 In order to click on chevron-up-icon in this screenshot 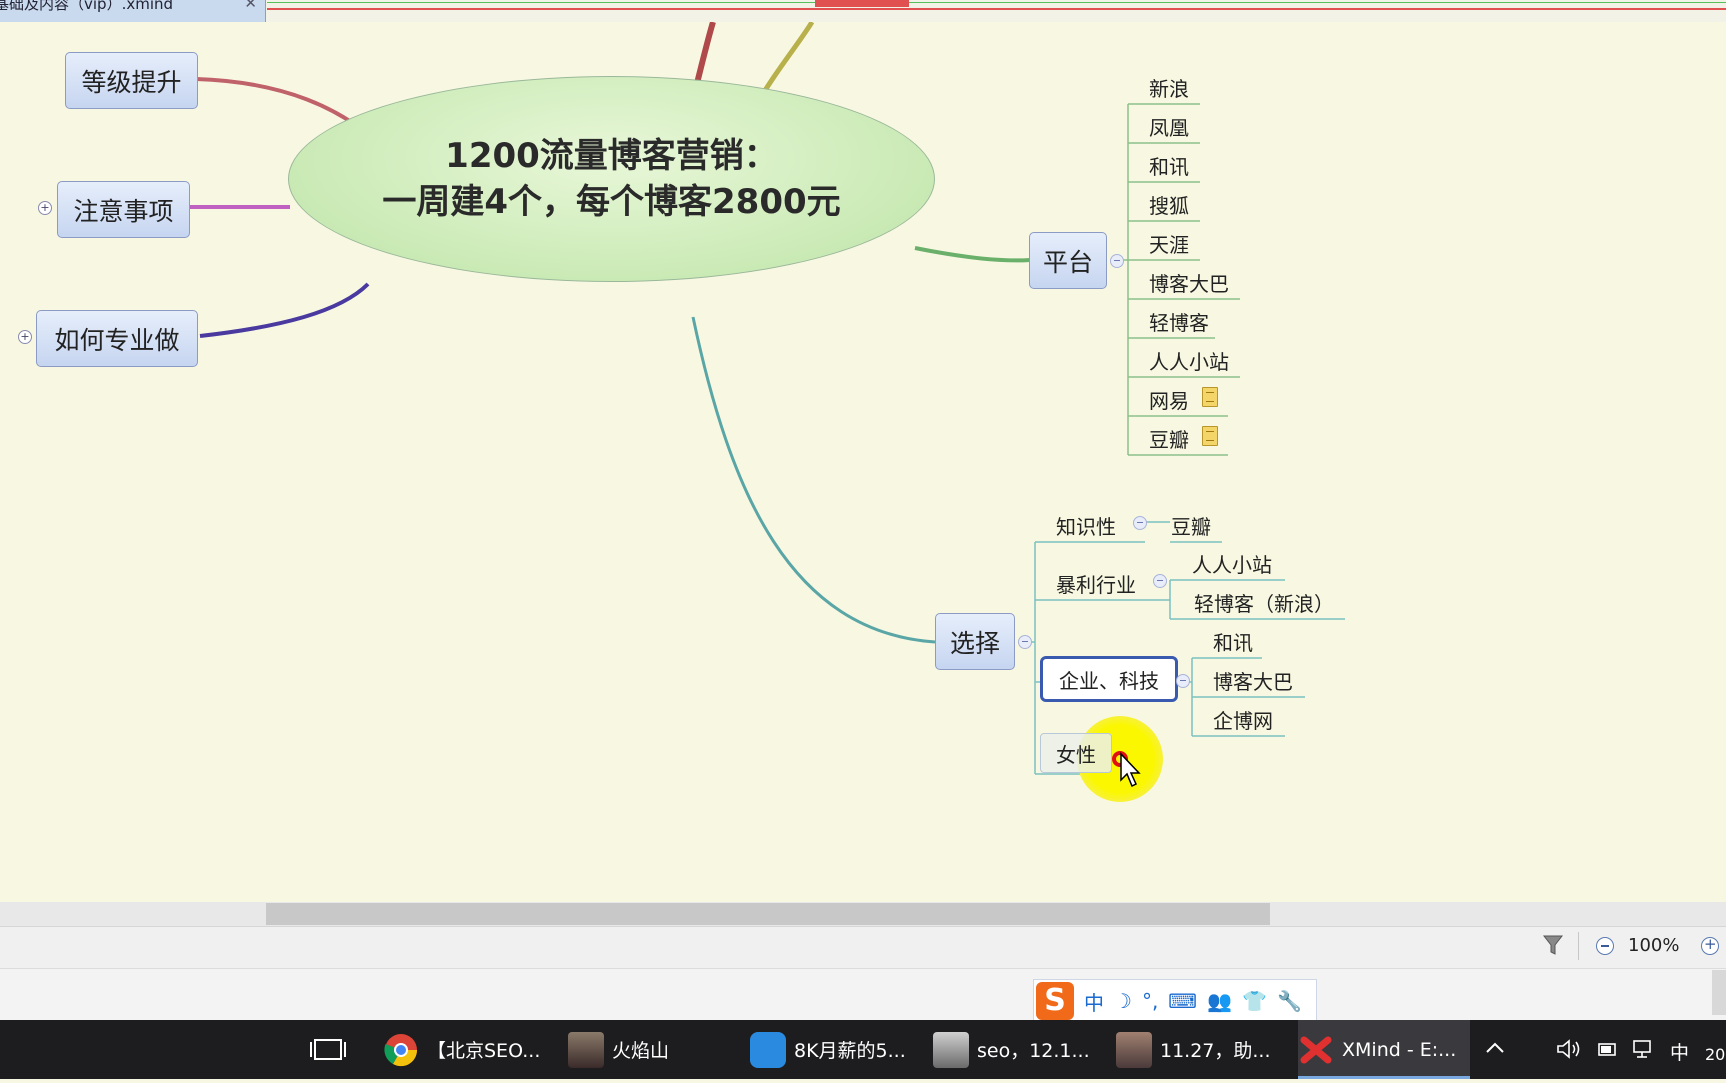, I will do `click(1495, 1048)`.